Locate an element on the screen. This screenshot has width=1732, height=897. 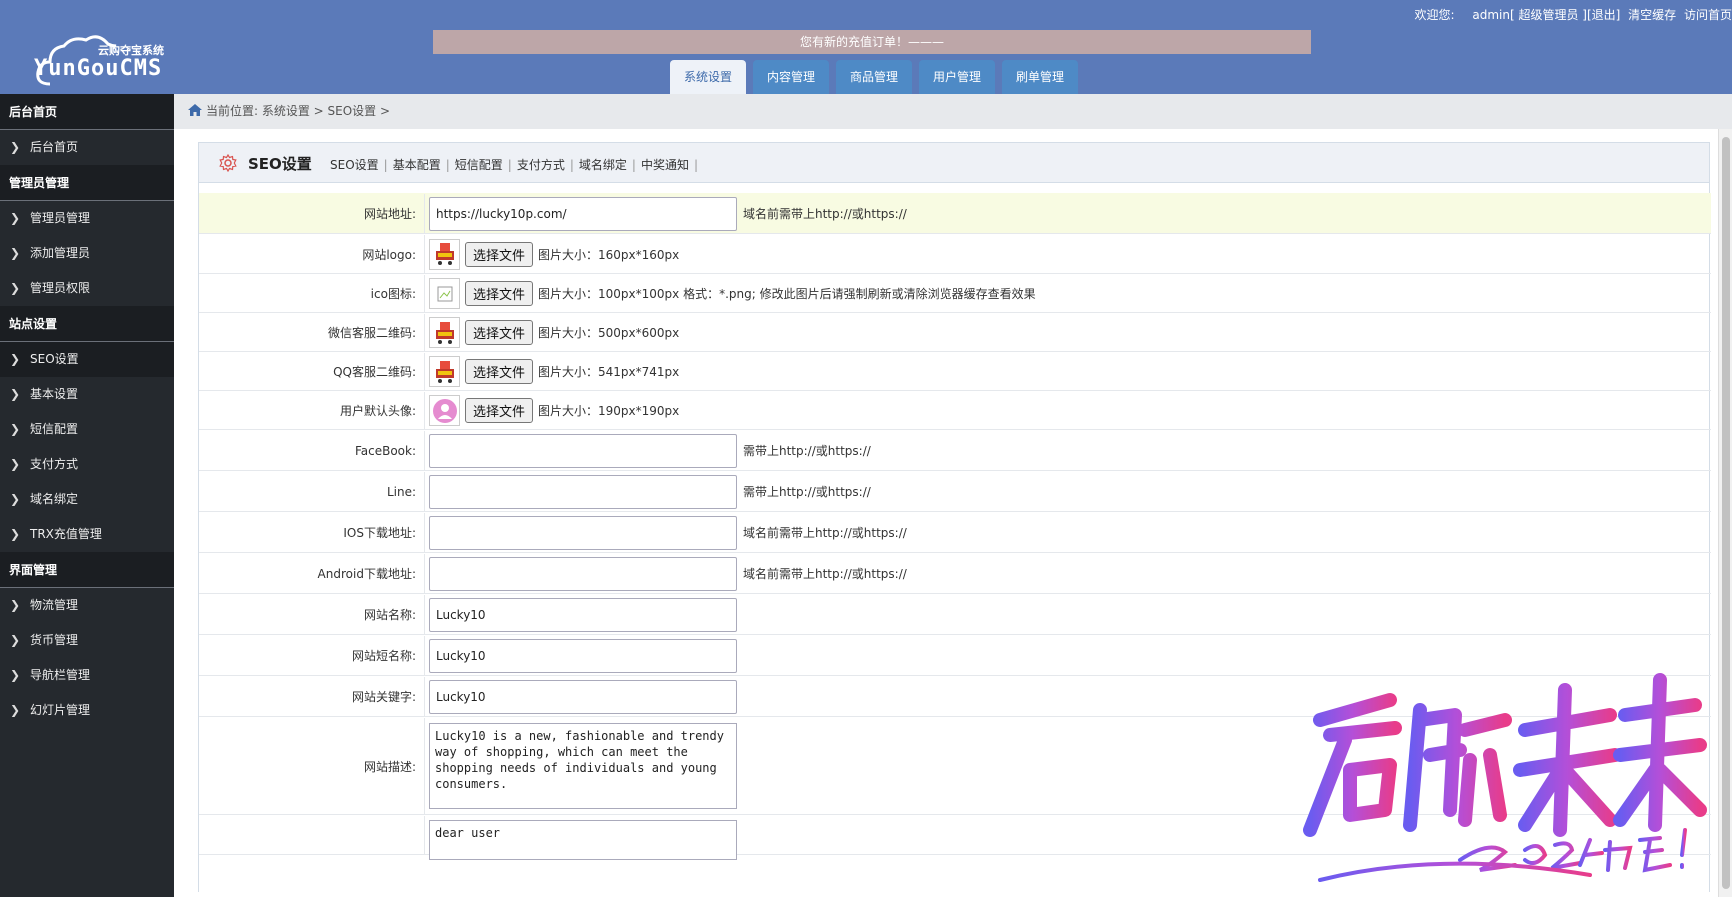
gear-icon is located at coordinates (228, 163).